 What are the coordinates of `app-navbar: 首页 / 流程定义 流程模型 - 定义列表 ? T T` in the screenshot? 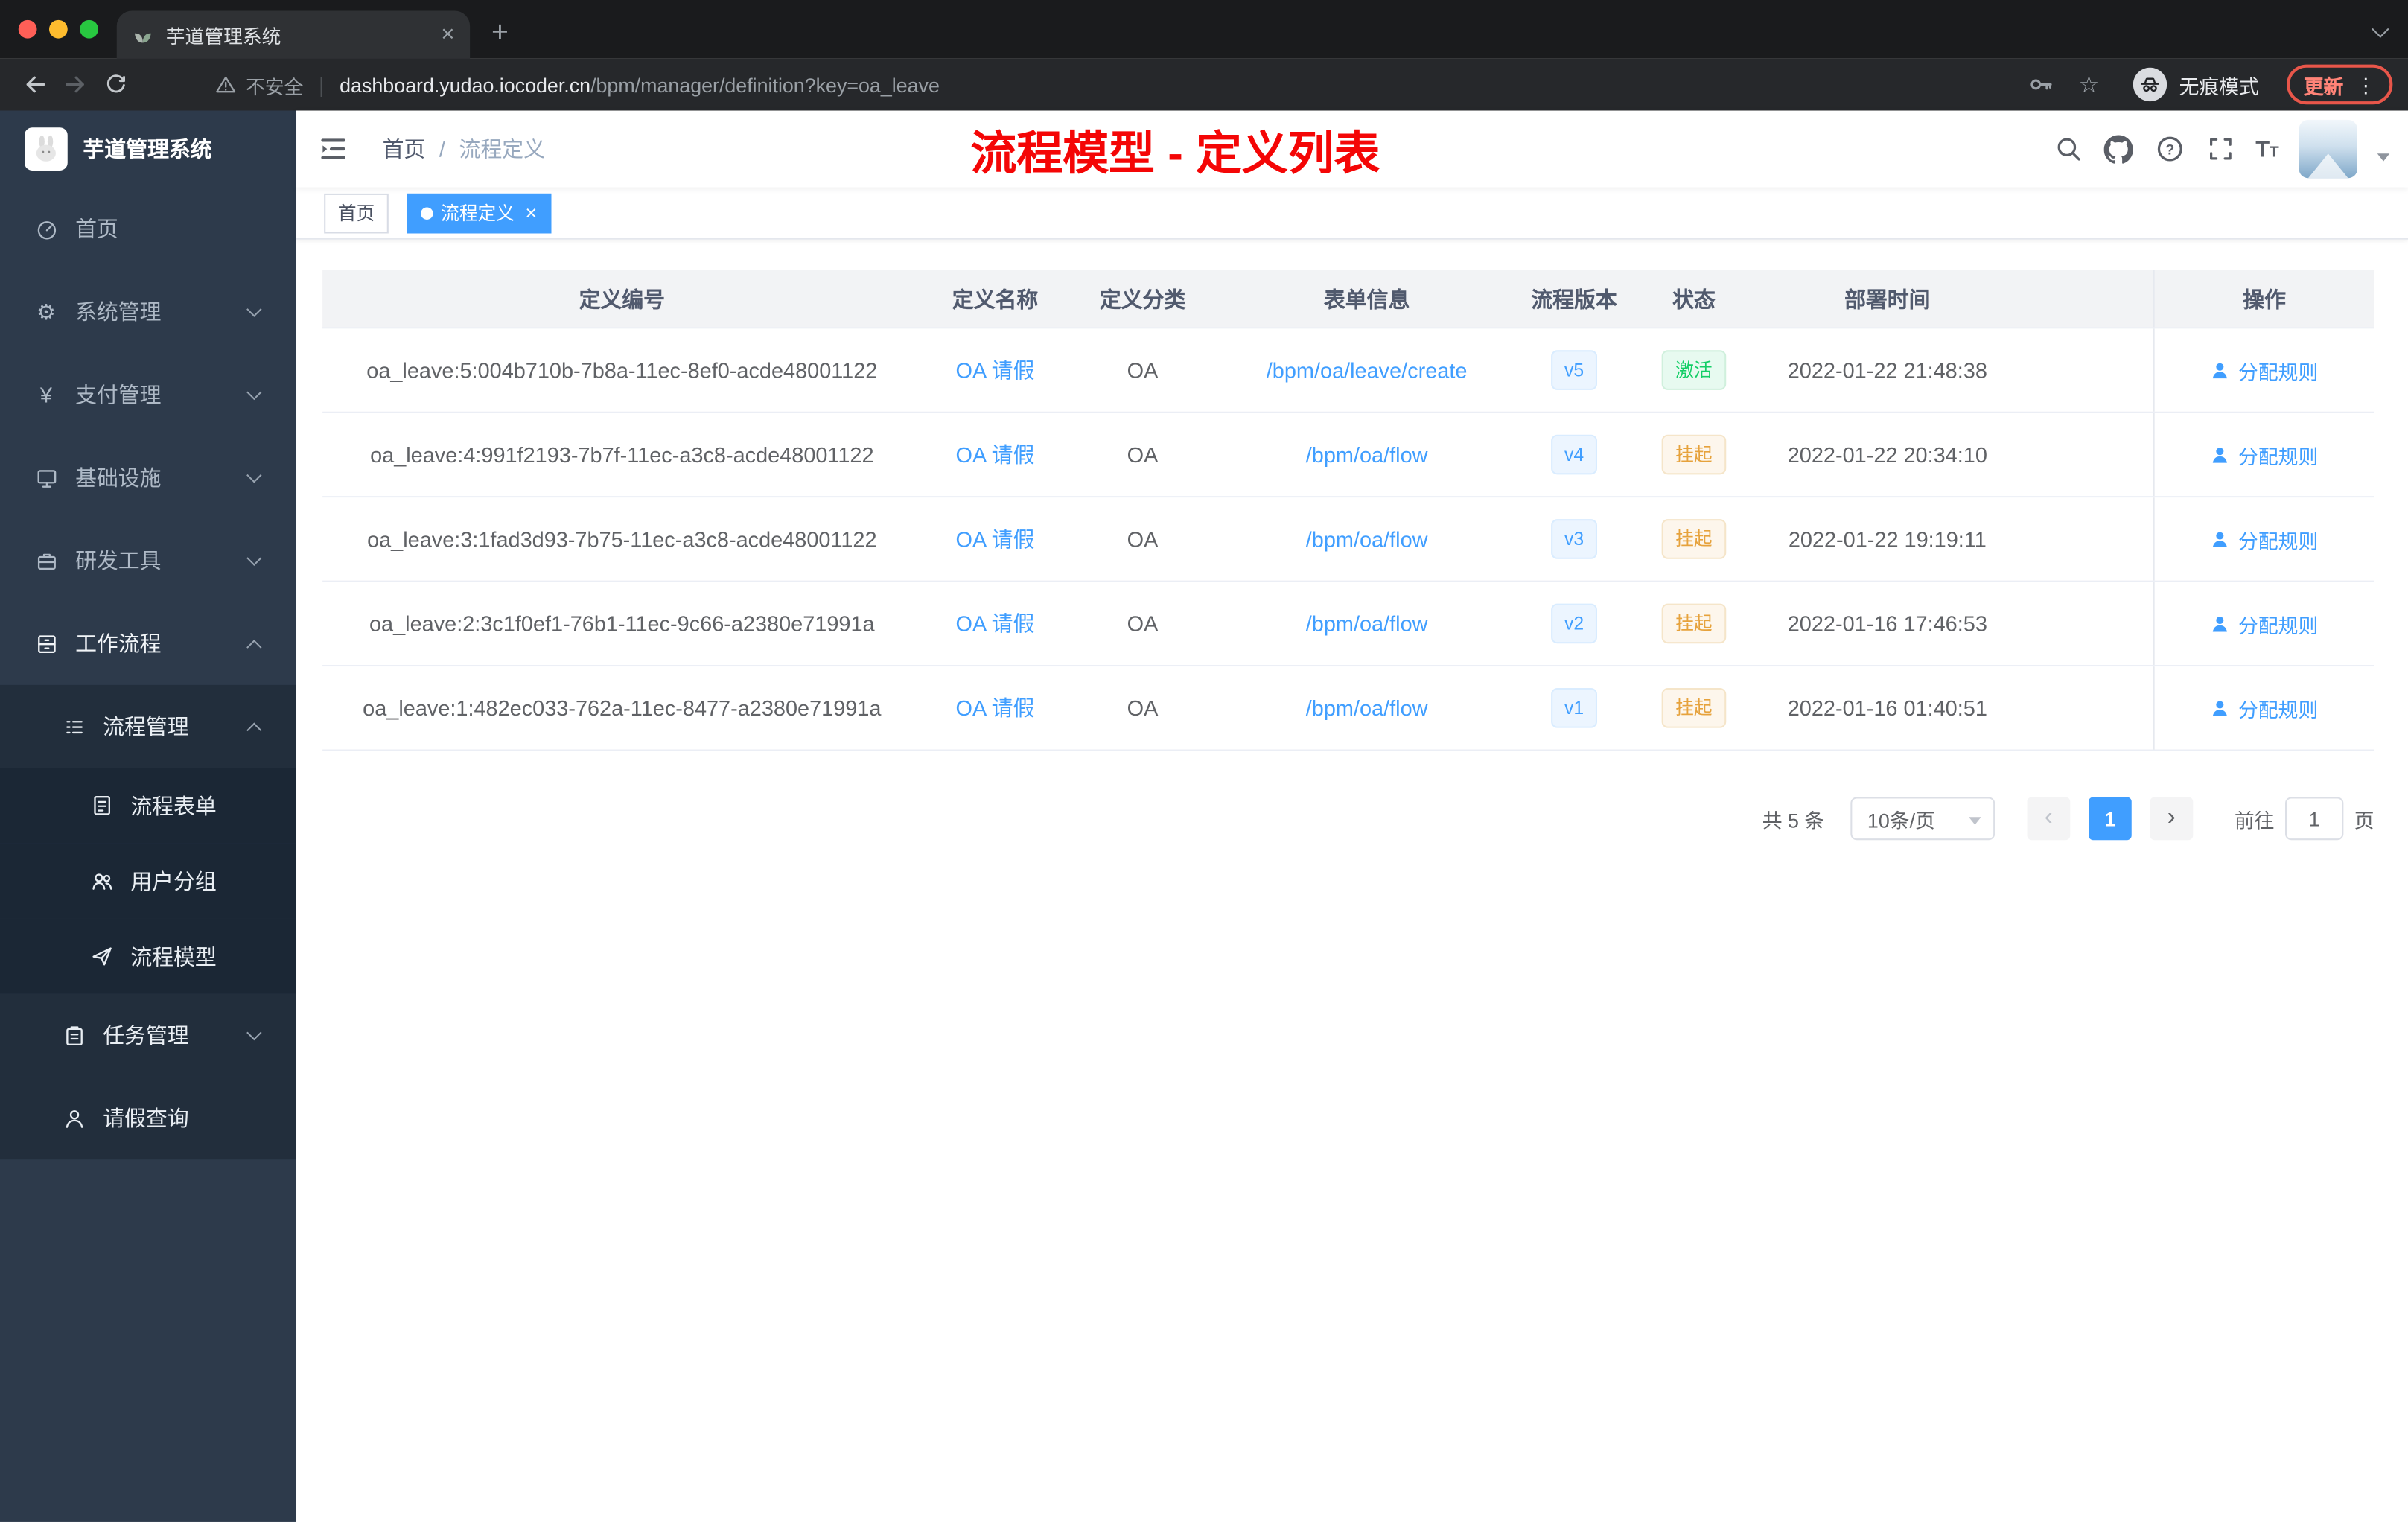 It's located at (1352, 149).